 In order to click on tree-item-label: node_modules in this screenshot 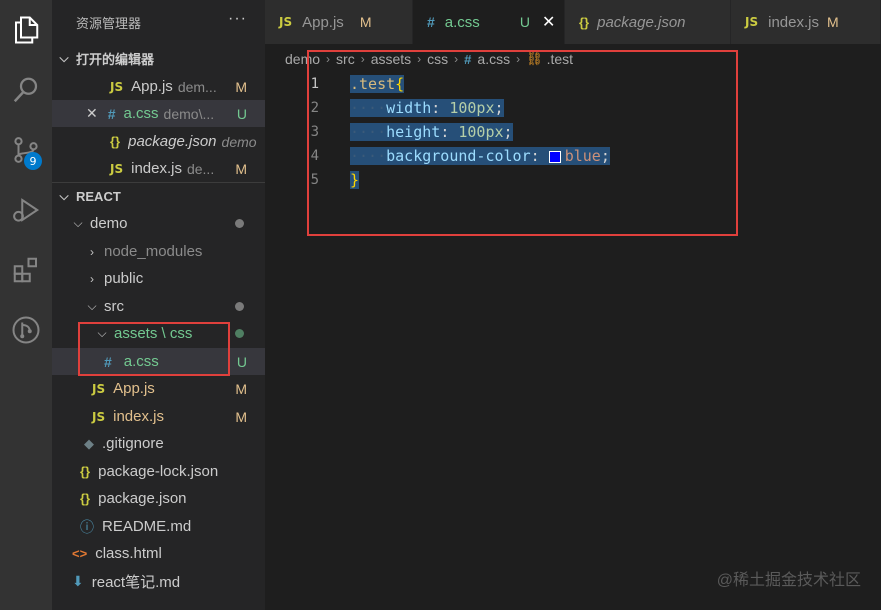, I will do `click(153, 251)`.